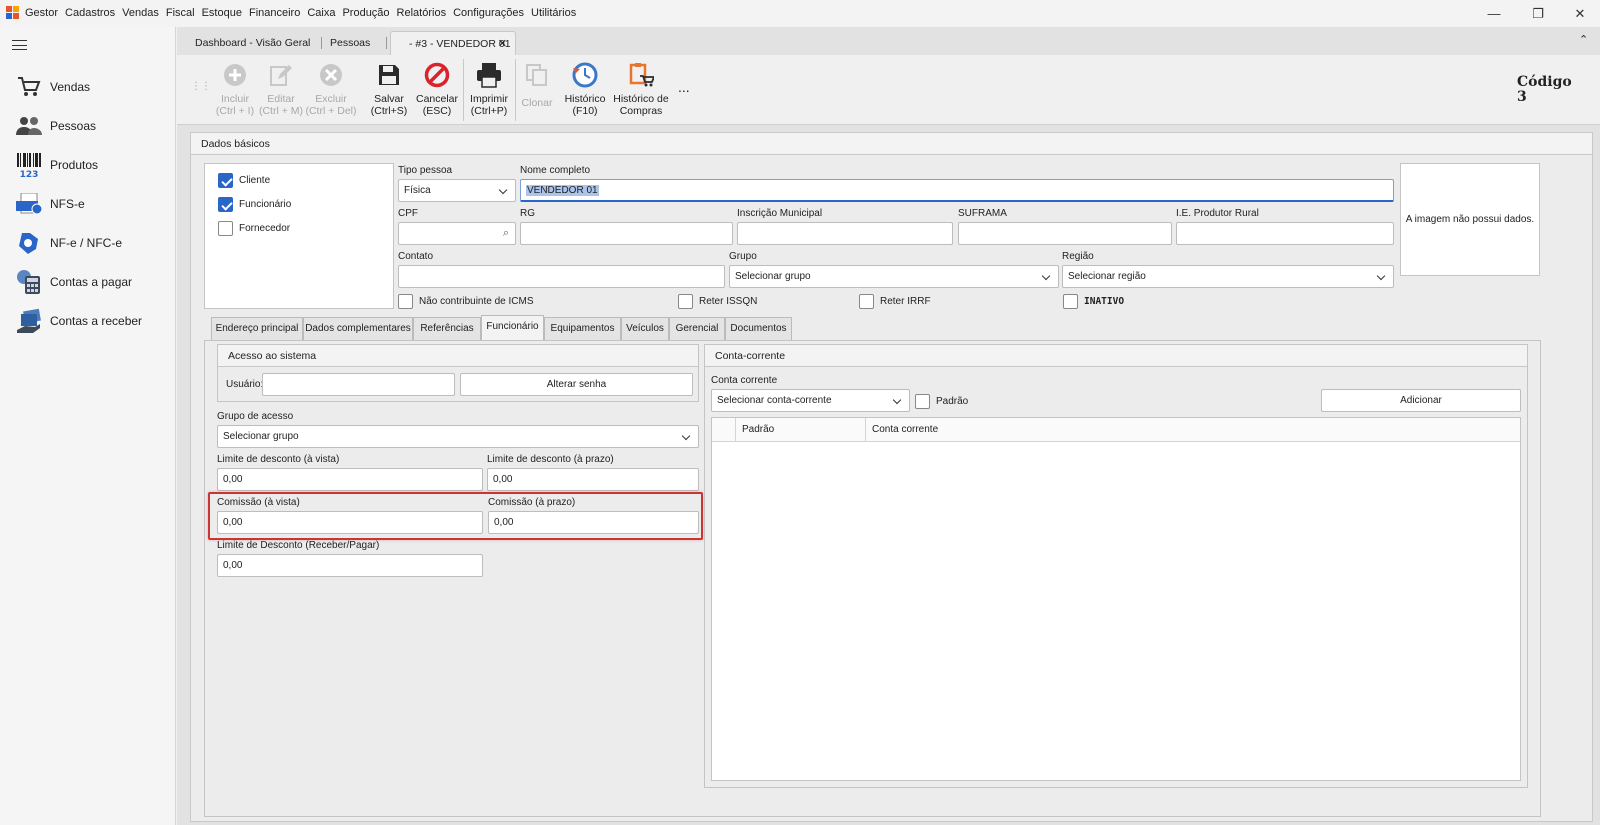 The width and height of the screenshot is (1600, 825). Describe the element at coordinates (53, 87) in the screenshot. I see `sidebar-item-vendas: Vendas` at that location.